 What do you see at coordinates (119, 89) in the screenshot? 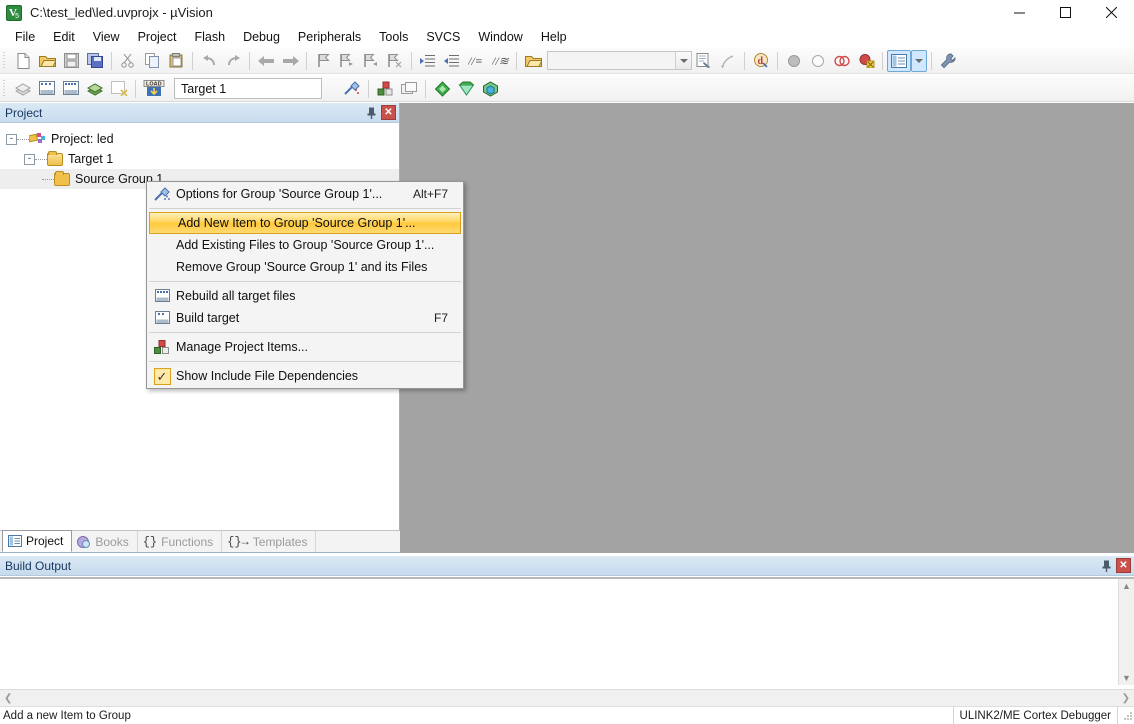
I see `stop-build-icon` at bounding box center [119, 89].